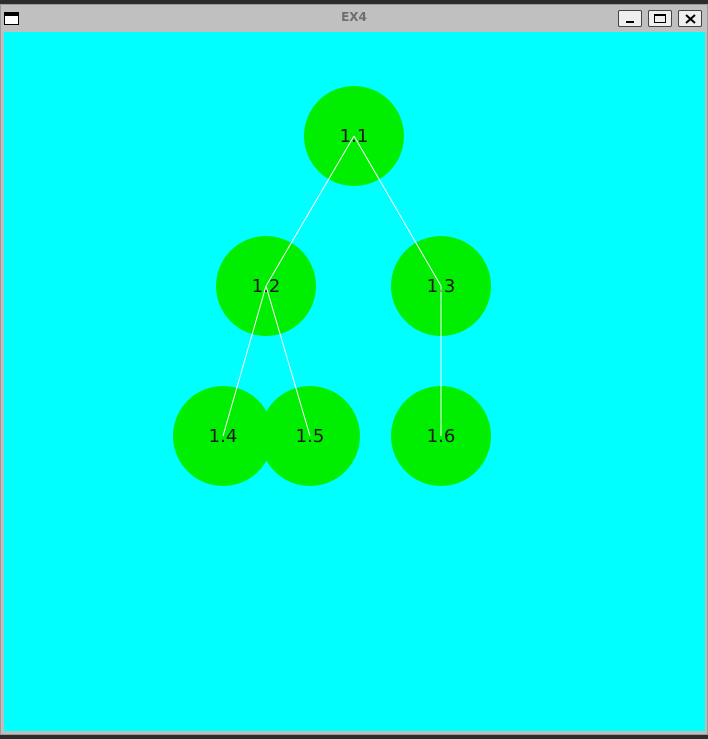 The height and width of the screenshot is (739, 708). What do you see at coordinates (660, 18) in the screenshot?
I see `maximize-button` at bounding box center [660, 18].